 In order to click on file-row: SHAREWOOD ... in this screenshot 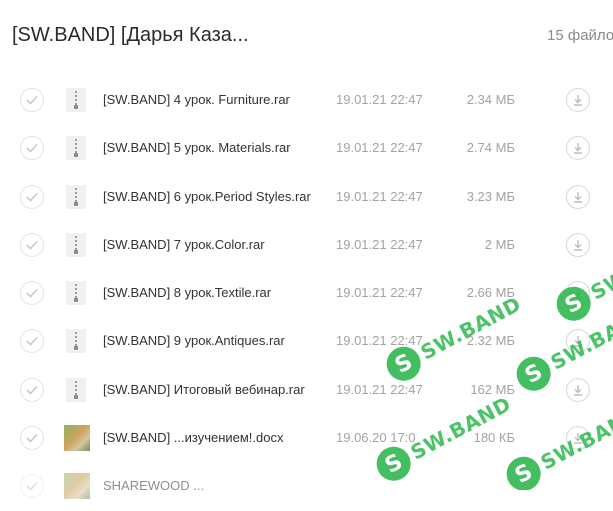, I will do `click(306, 486)`.